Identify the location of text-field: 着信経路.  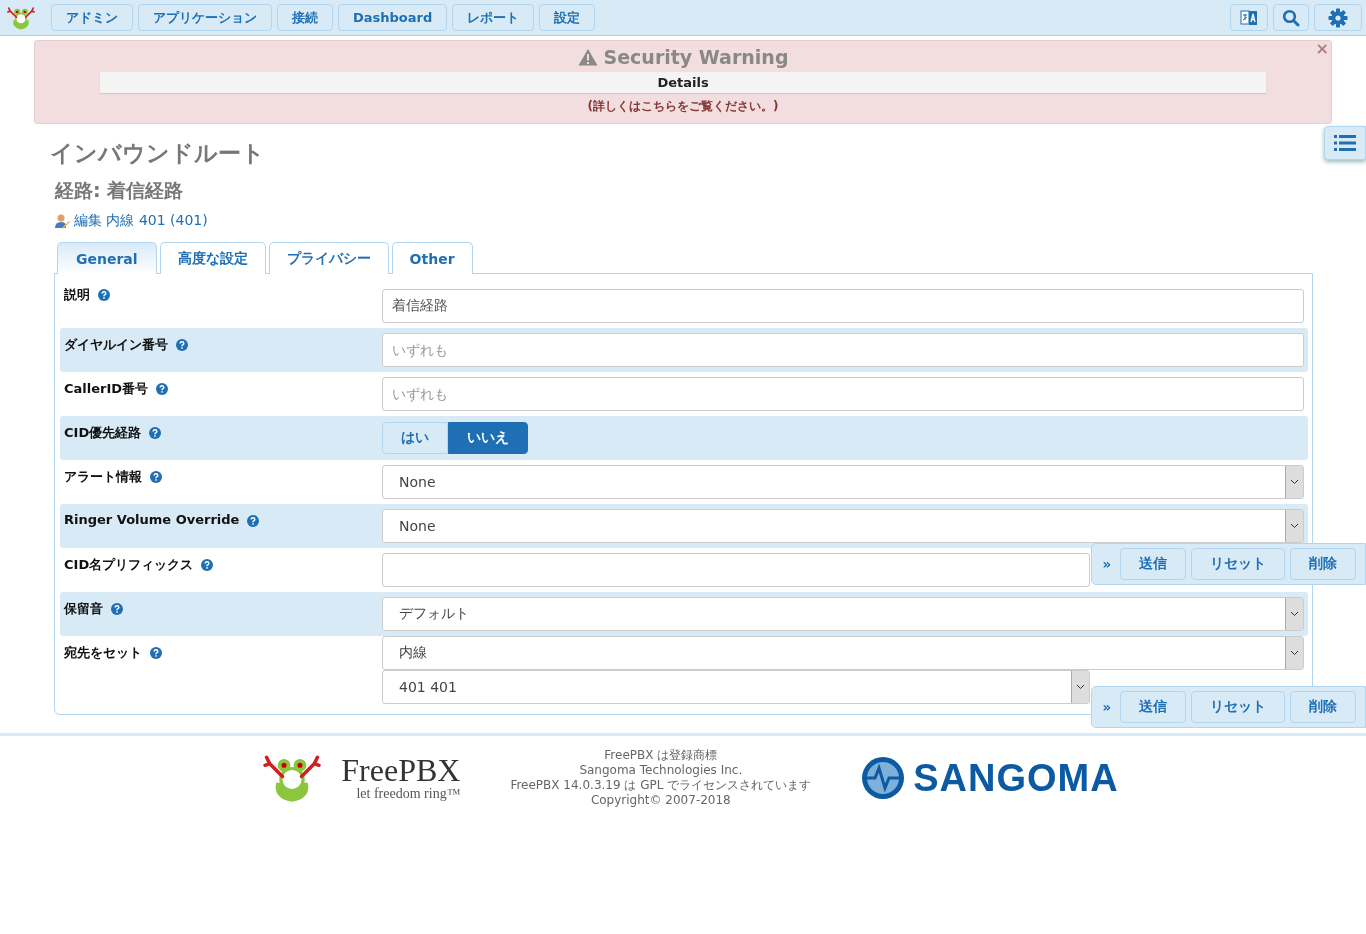
(843, 306).